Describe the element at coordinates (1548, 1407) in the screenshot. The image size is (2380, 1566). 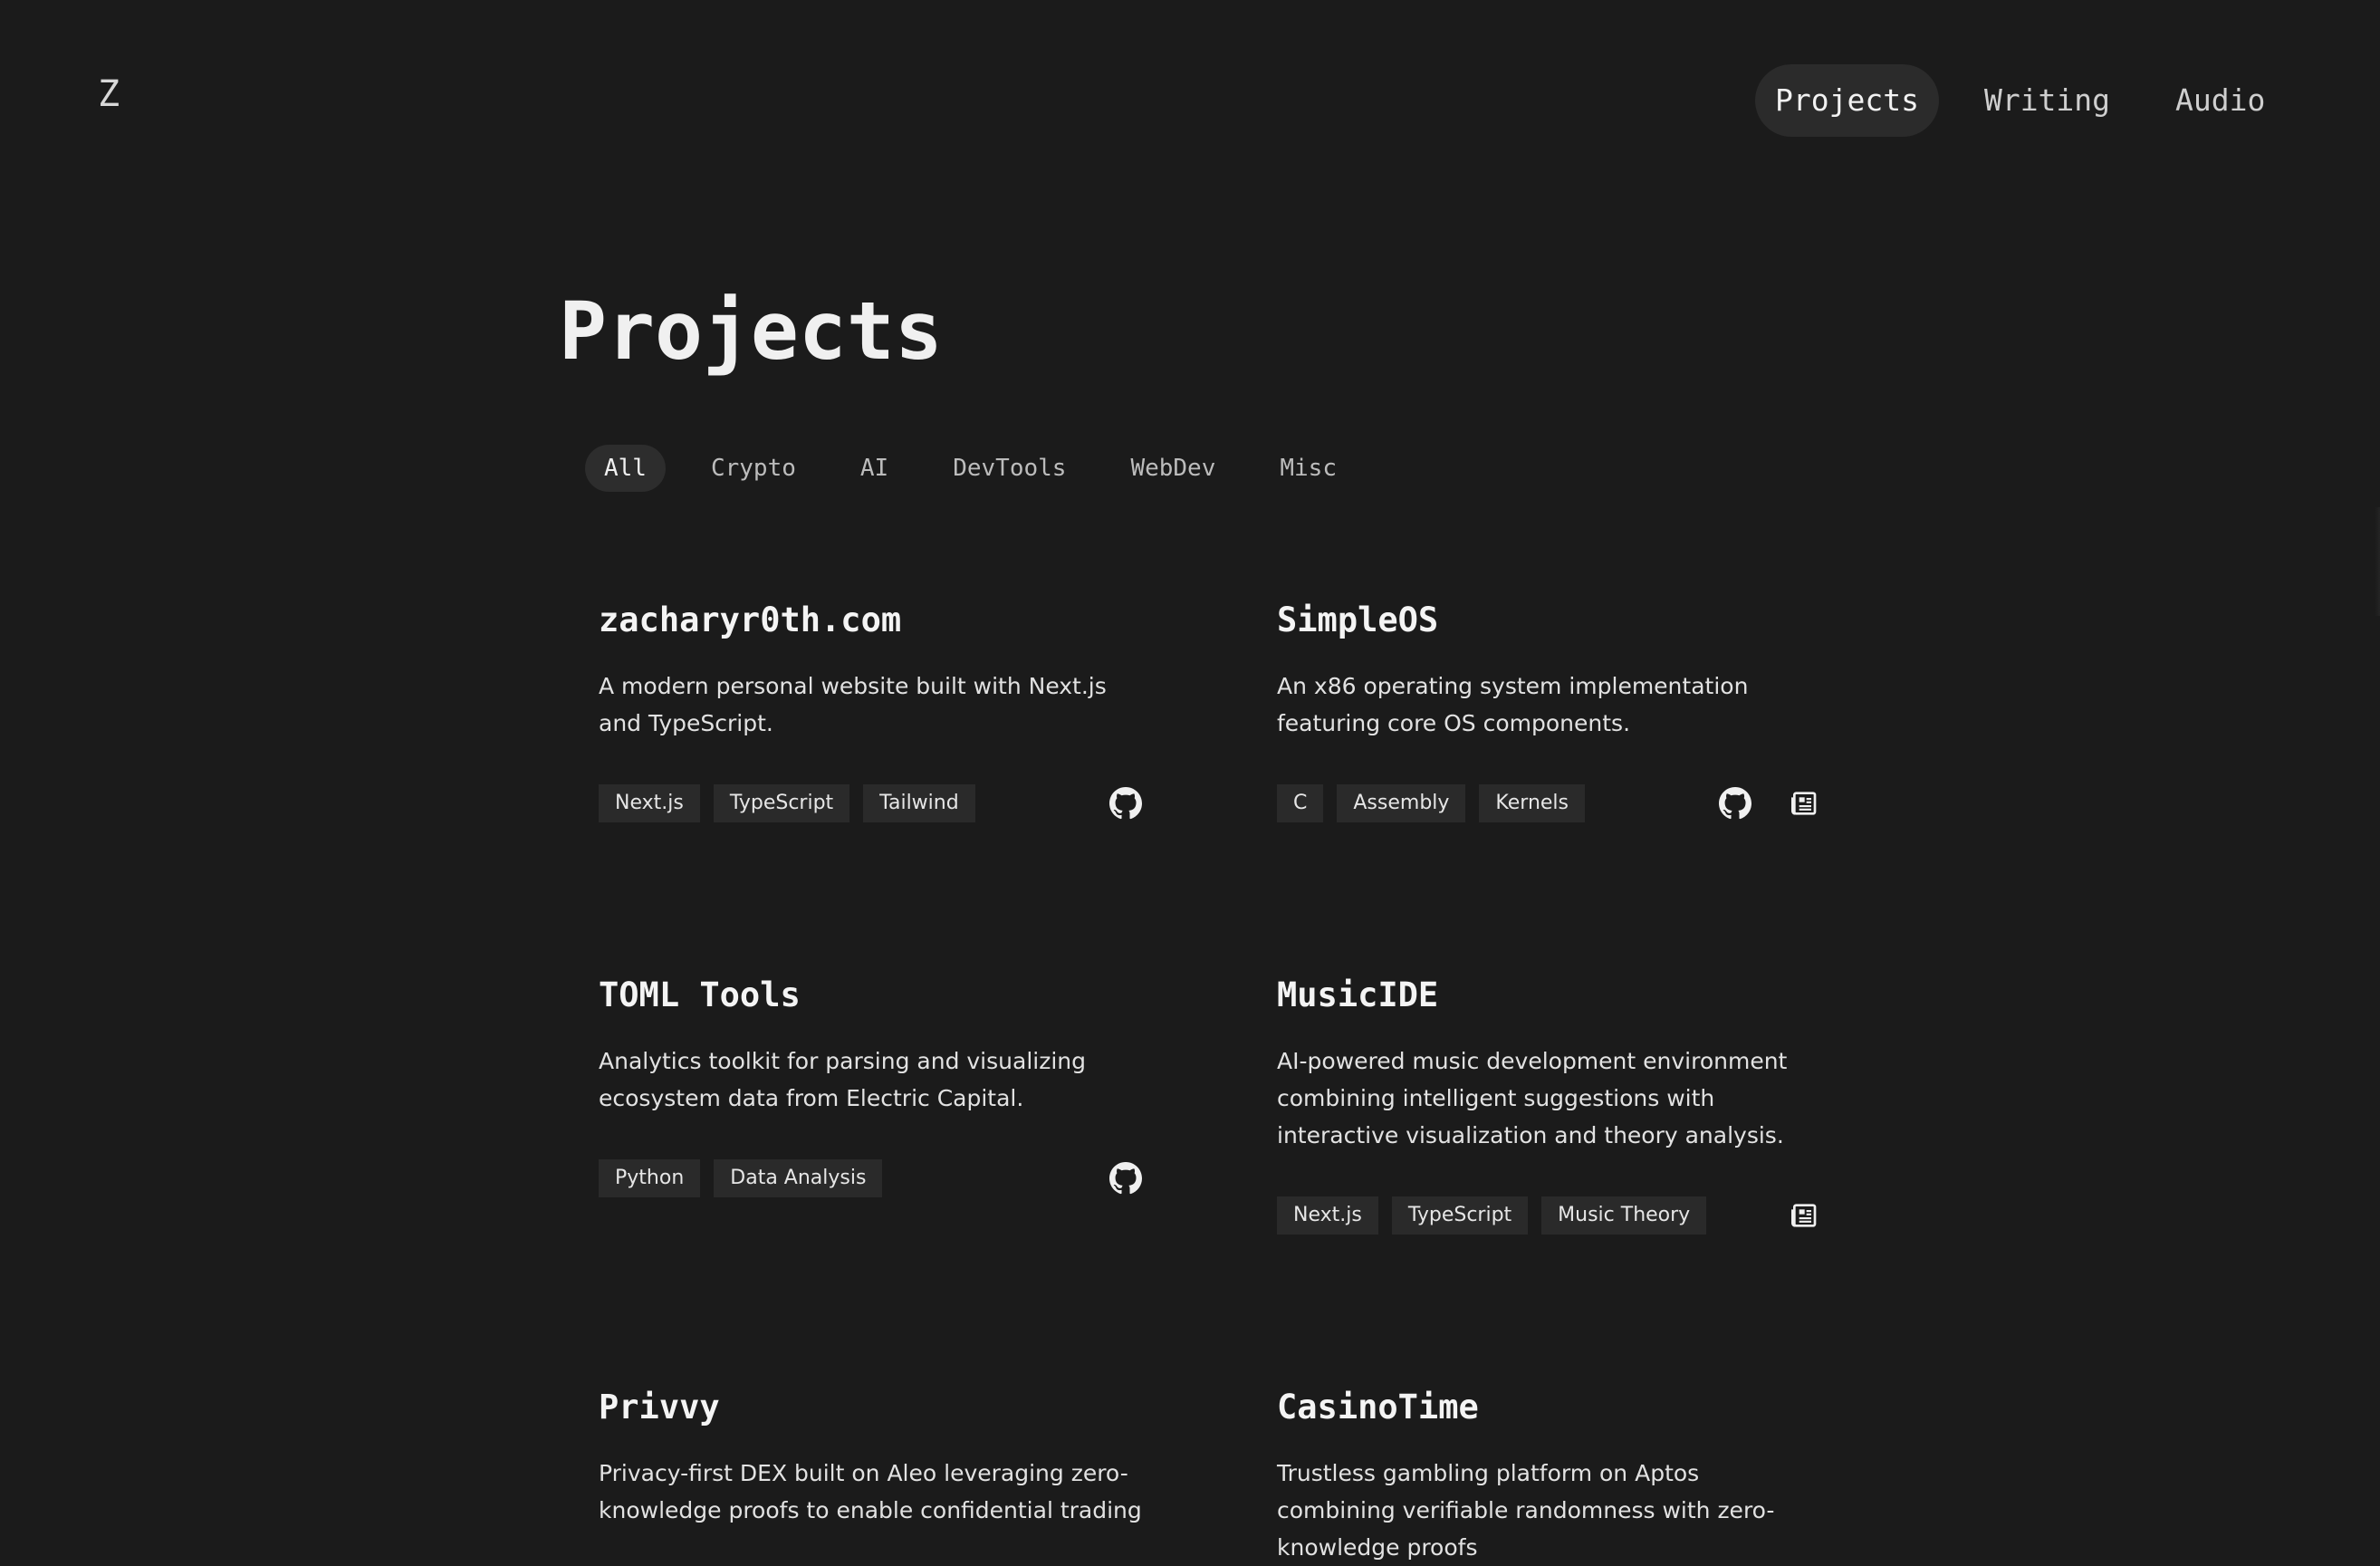
I see `project-title: CasinoTime` at that location.